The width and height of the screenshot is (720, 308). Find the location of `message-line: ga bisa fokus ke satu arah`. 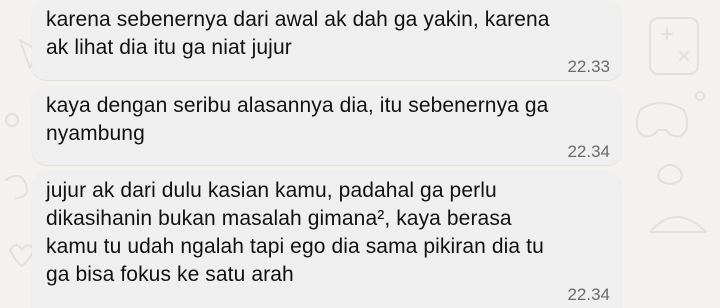

message-line: ga bisa fokus ke satu arah is located at coordinates (170, 274).